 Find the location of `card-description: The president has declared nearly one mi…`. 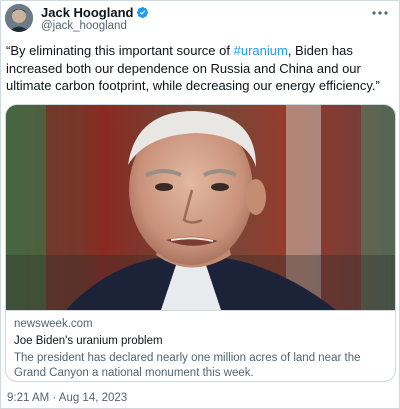

card-description: The president has declared nearly one mi… is located at coordinates (187, 365).